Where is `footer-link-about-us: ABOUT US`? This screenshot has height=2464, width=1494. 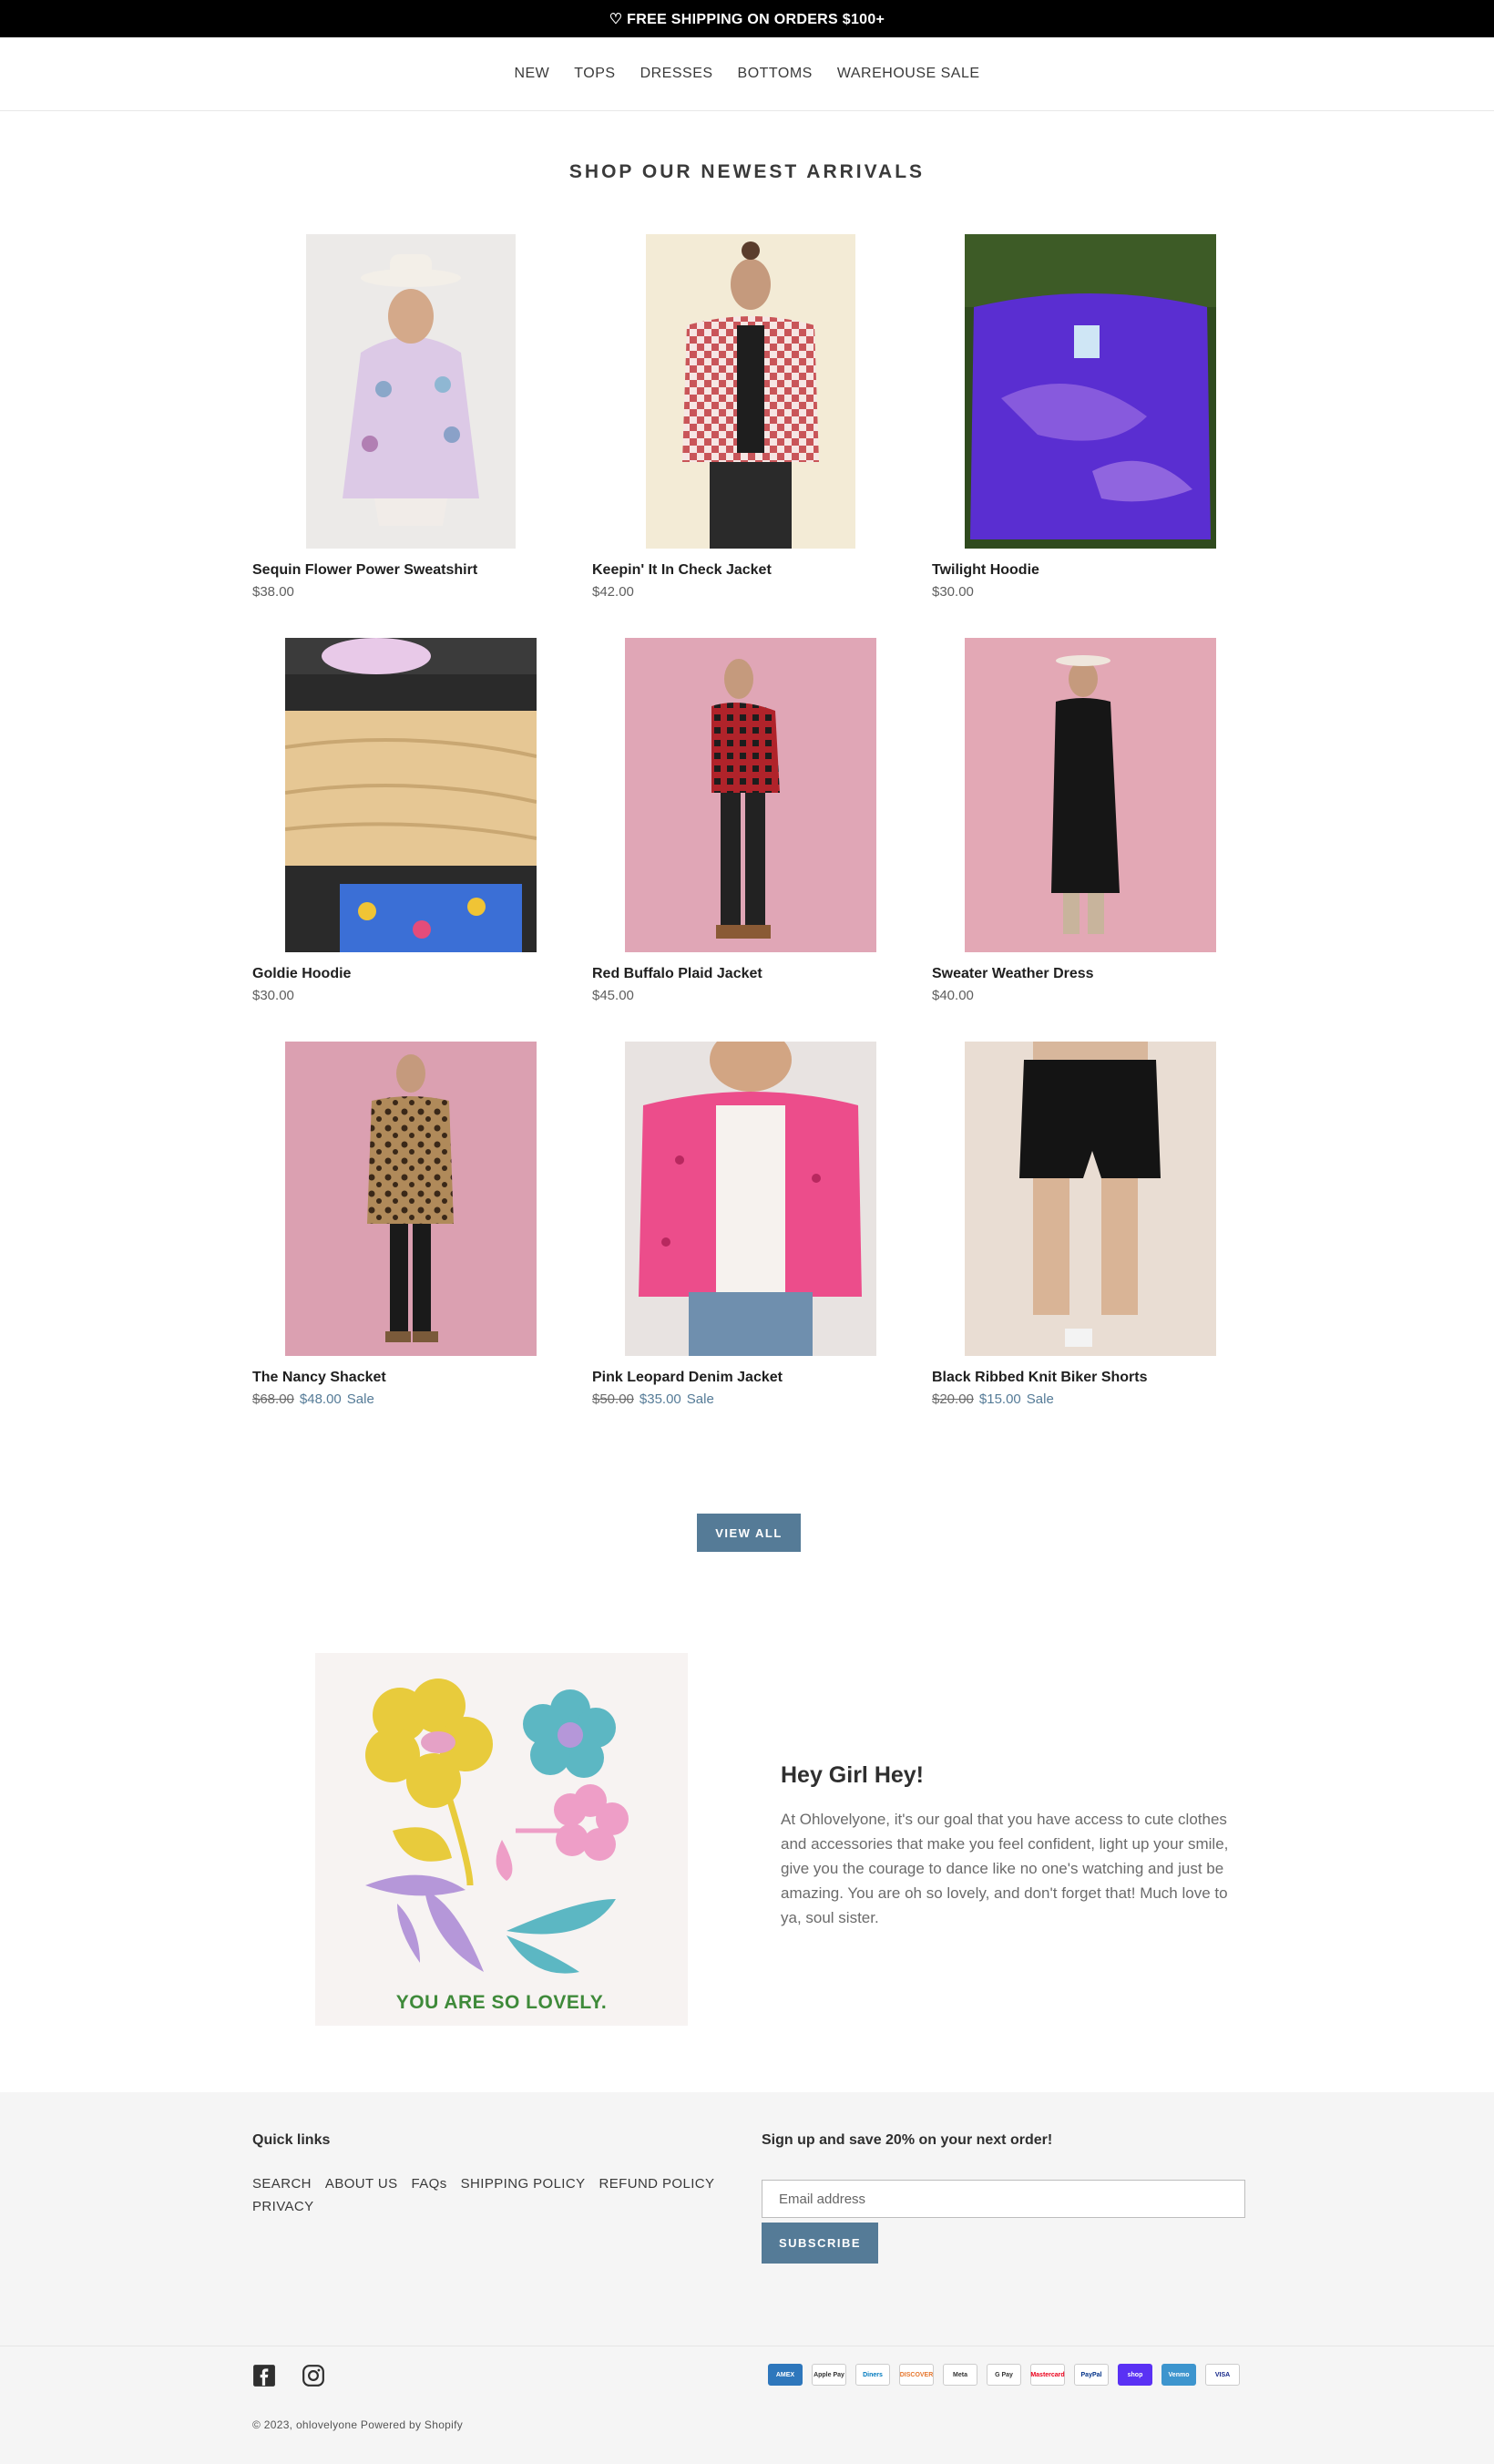
footer-link-about-us: ABOUT US is located at coordinates (362, 2184).